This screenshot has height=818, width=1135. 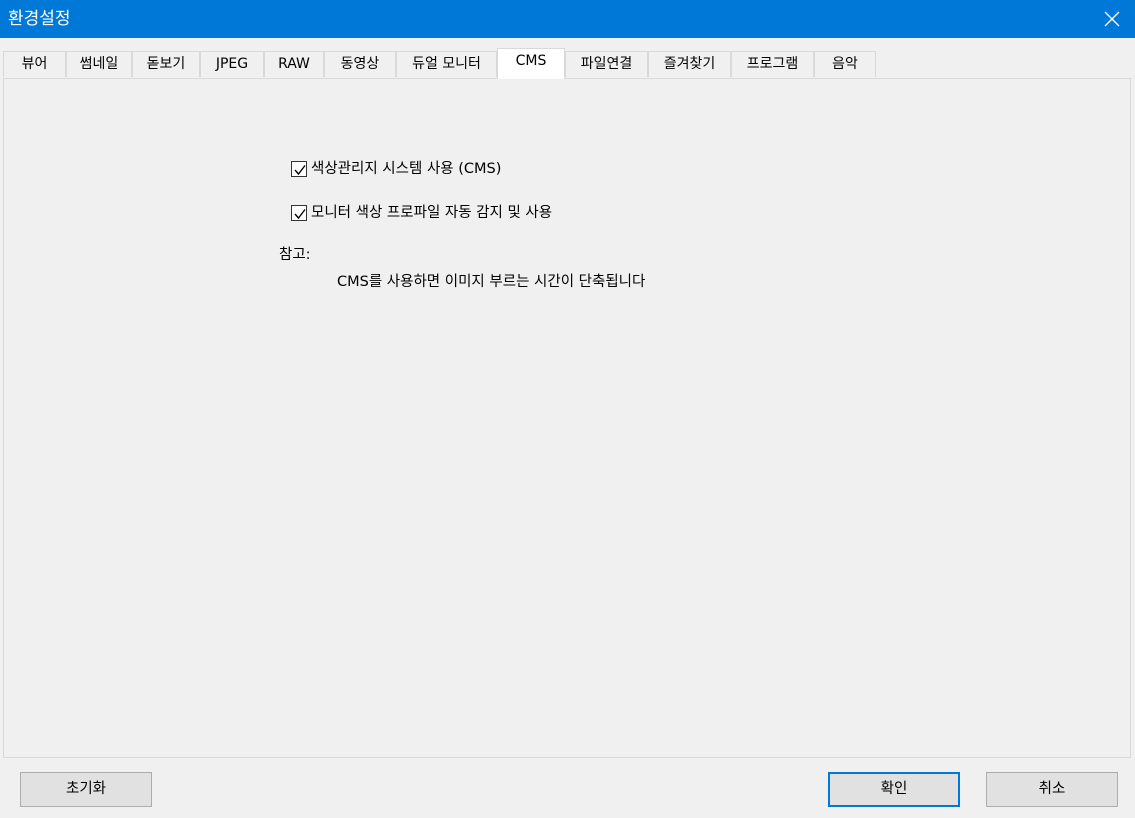 I want to click on tab-raw: RAW, so click(x=294, y=64).